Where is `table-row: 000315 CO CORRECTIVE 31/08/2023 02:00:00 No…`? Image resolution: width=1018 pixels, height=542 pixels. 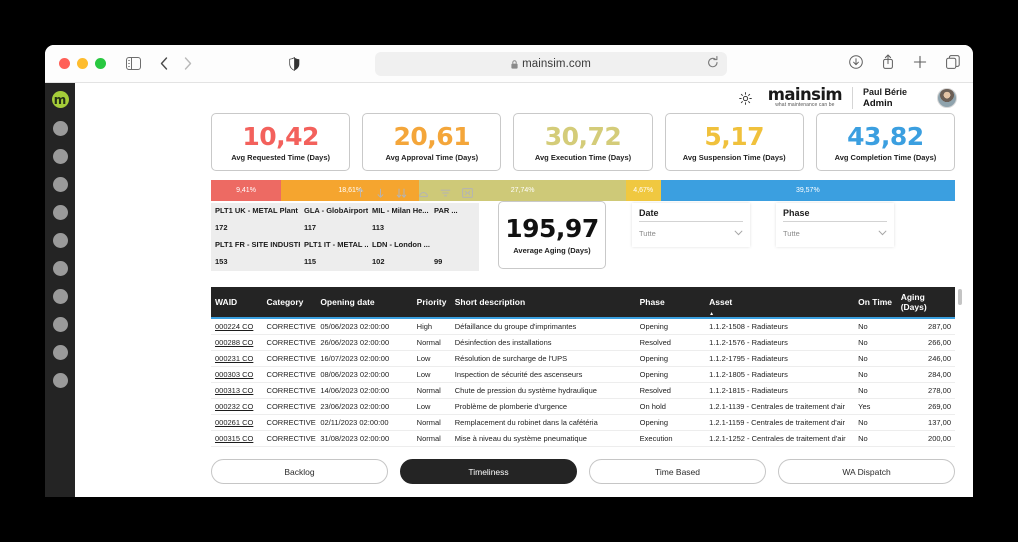 table-row: 000315 CO CORRECTIVE 31/08/2023 02:00:00 No… is located at coordinates (583, 438).